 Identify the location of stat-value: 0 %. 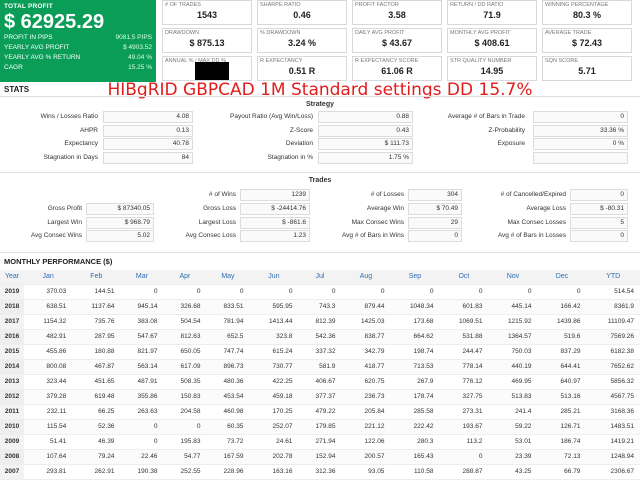
(580, 144).